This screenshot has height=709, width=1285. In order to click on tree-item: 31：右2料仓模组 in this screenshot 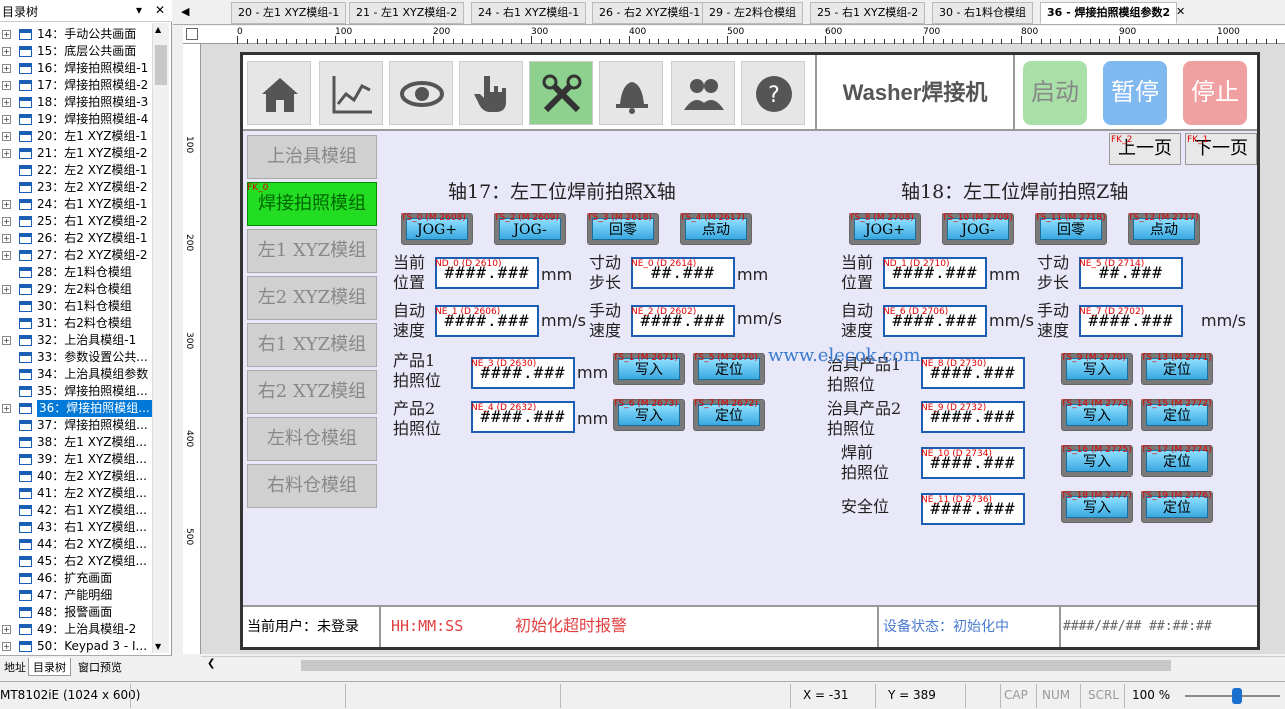, I will do `click(76, 323)`.